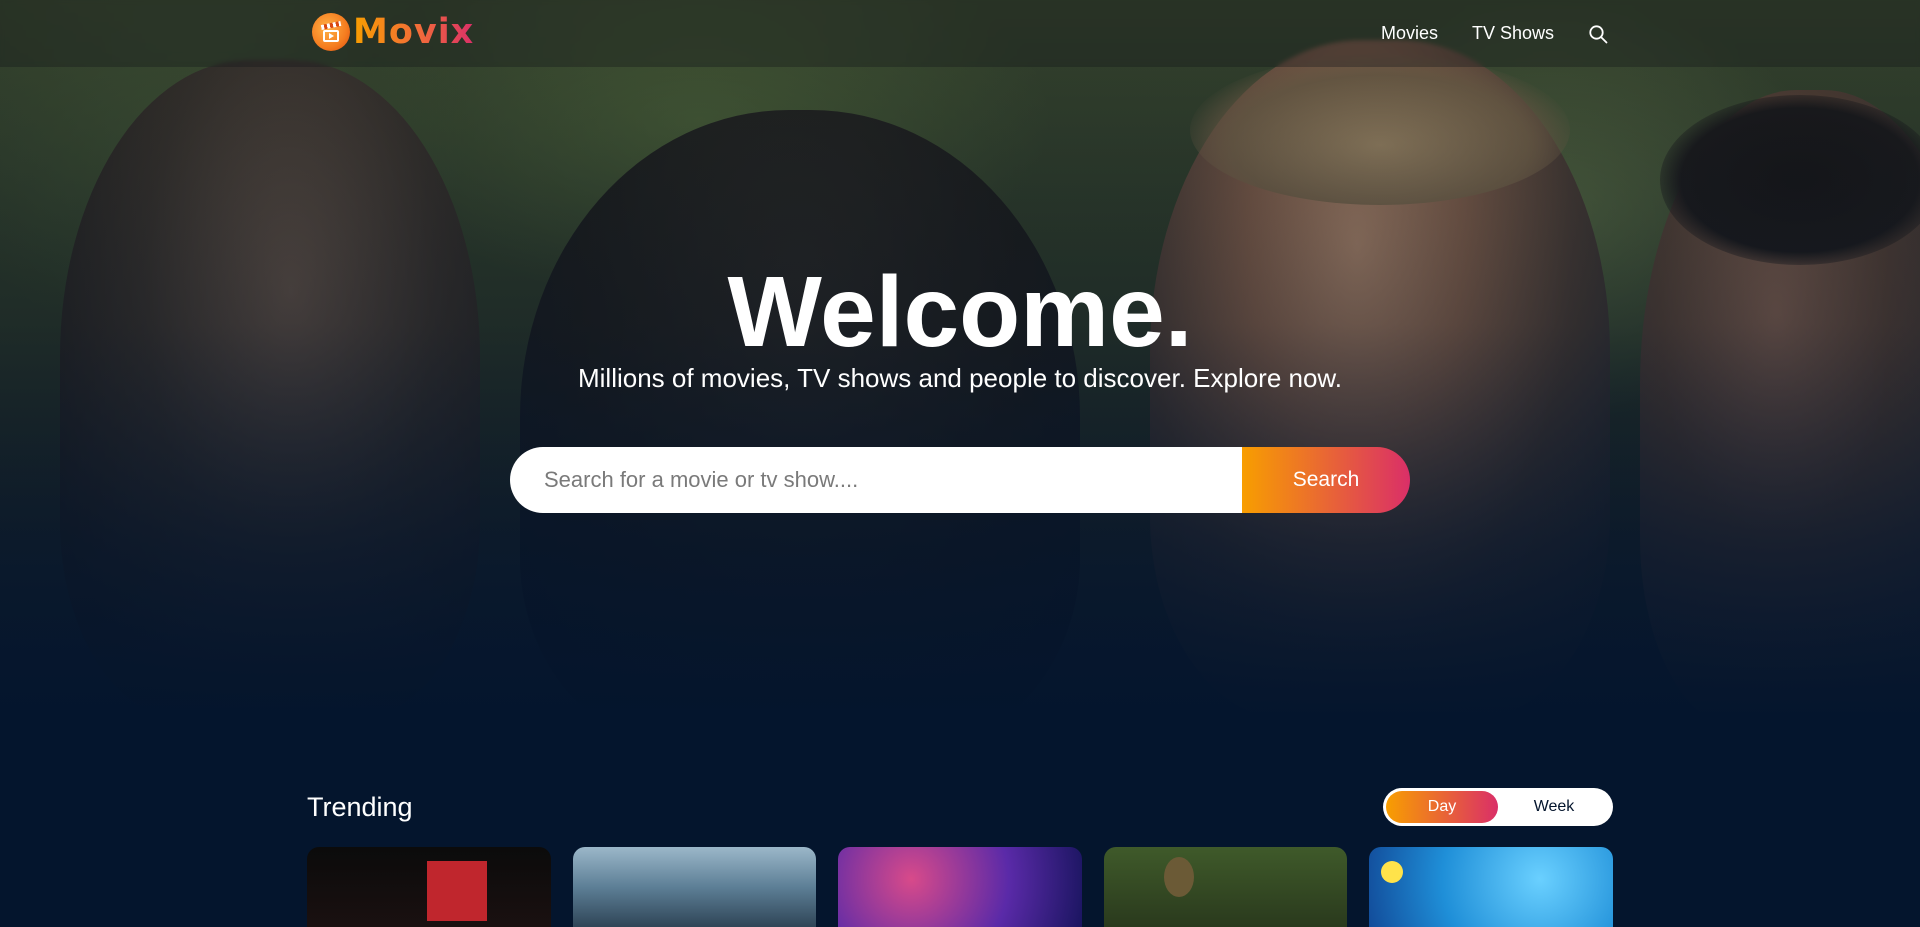  I want to click on site-header: Movix Movies TV Shows, so click(960, 33).